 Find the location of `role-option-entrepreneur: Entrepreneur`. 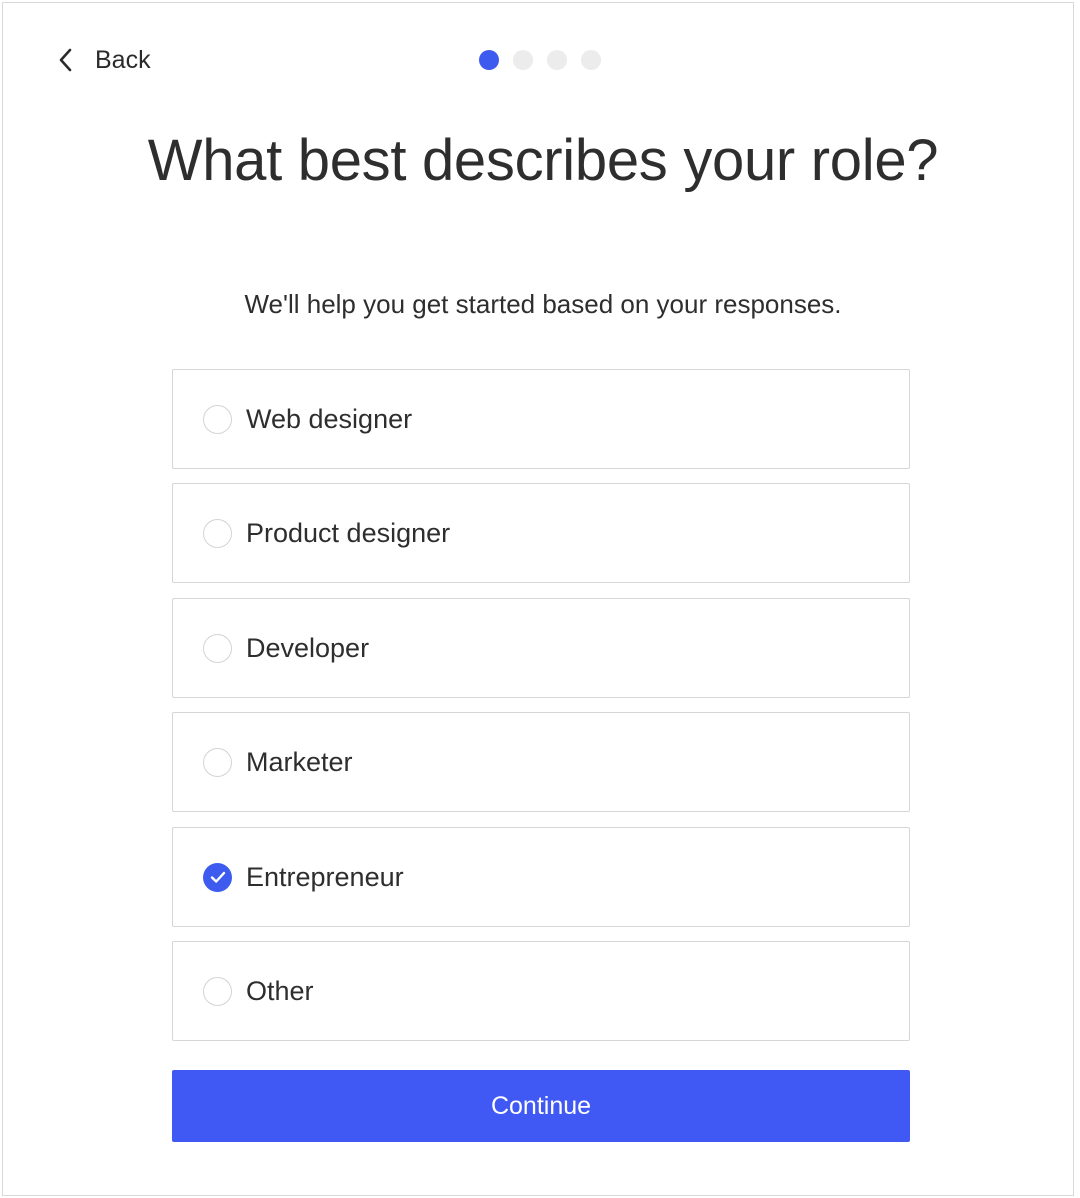

role-option-entrepreneur: Entrepreneur is located at coordinates (541, 877).